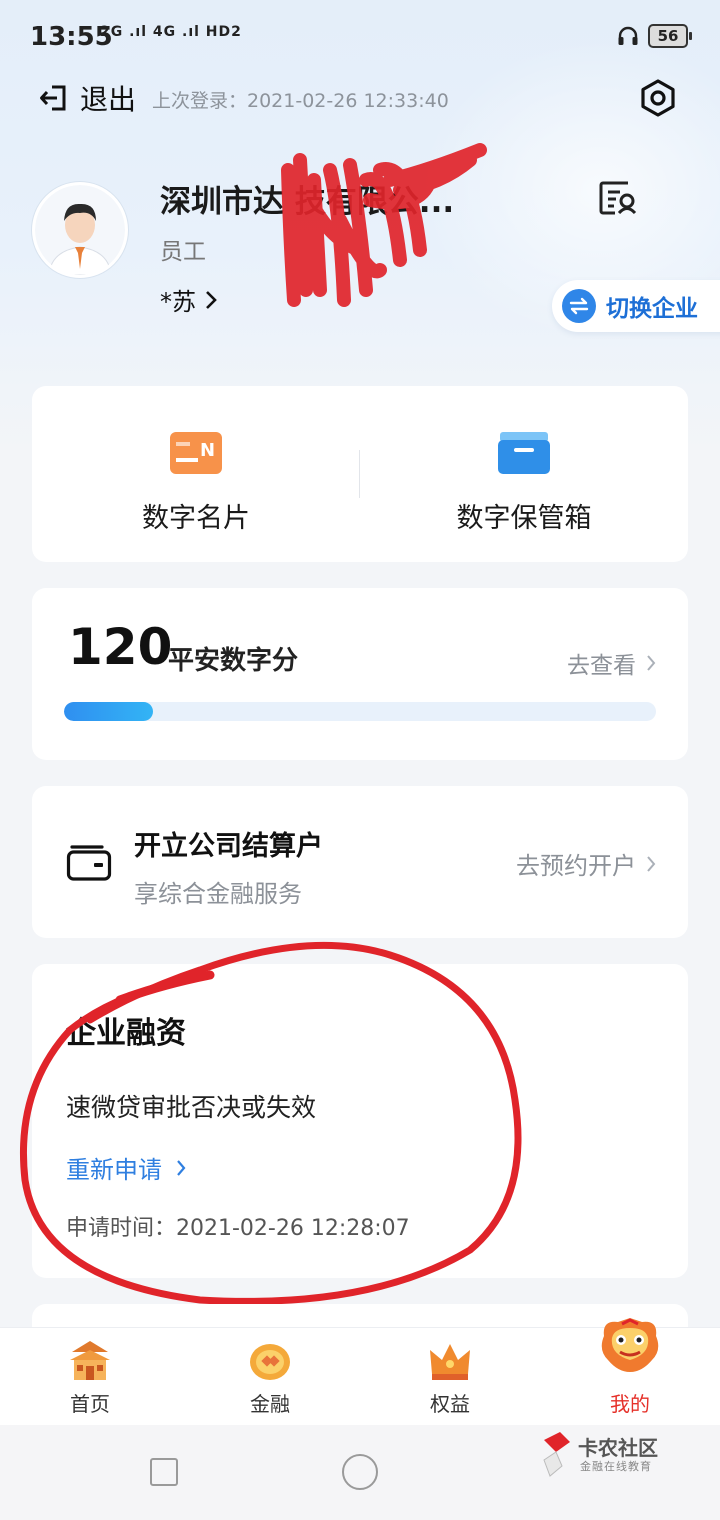 The width and height of the screenshot is (720, 1520). I want to click on user-name: *苏, so click(178, 302).